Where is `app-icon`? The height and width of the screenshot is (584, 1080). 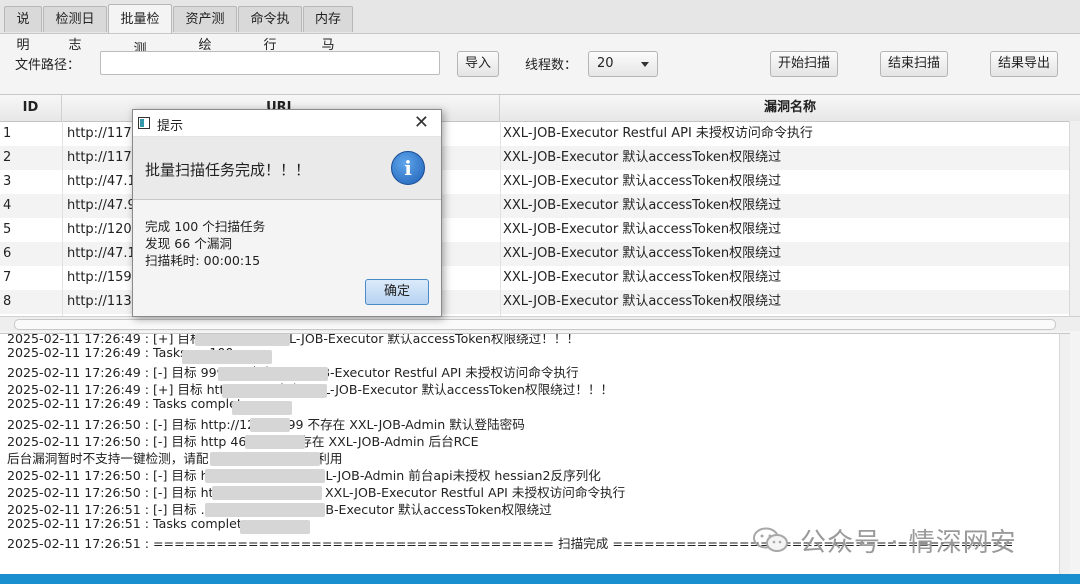
app-icon is located at coordinates (144, 123).